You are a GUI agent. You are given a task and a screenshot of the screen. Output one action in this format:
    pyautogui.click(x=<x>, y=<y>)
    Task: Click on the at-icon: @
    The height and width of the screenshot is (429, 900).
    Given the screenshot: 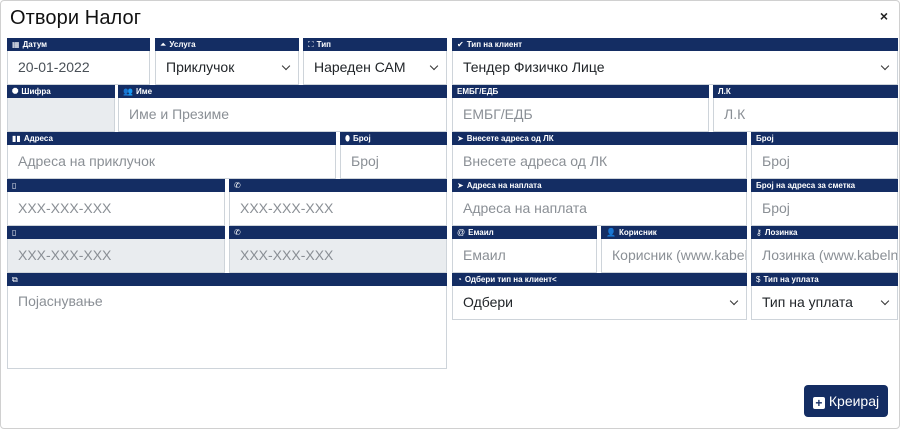 What is the action you would take?
    pyautogui.click(x=461, y=232)
    